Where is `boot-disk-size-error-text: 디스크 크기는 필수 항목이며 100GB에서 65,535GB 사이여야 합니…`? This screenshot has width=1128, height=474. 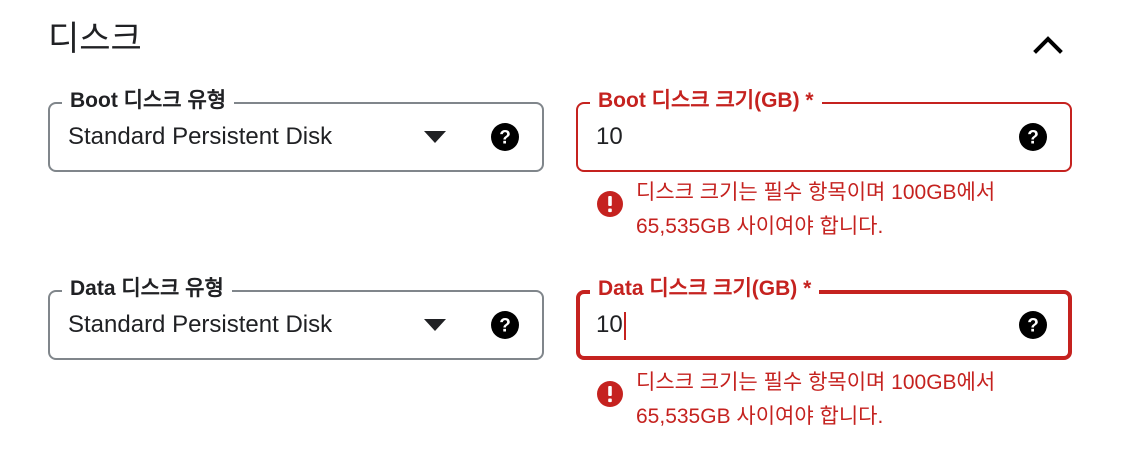 boot-disk-size-error-text: 디스크 크기는 필수 항목이며 100GB에서 65,535GB 사이여야 합니… is located at coordinates (816, 209).